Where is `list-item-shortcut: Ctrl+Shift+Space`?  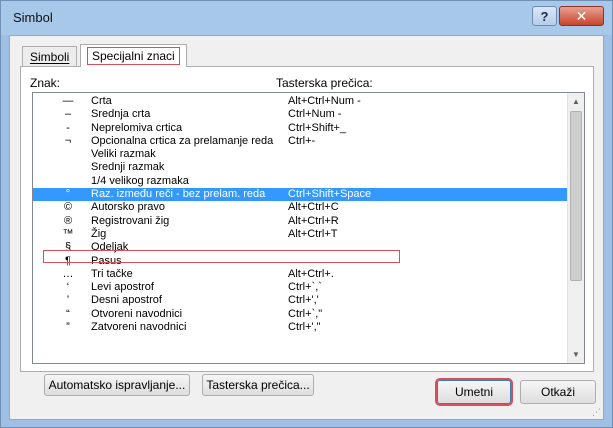 list-item-shortcut: Ctrl+Shift+Space is located at coordinates (330, 194).